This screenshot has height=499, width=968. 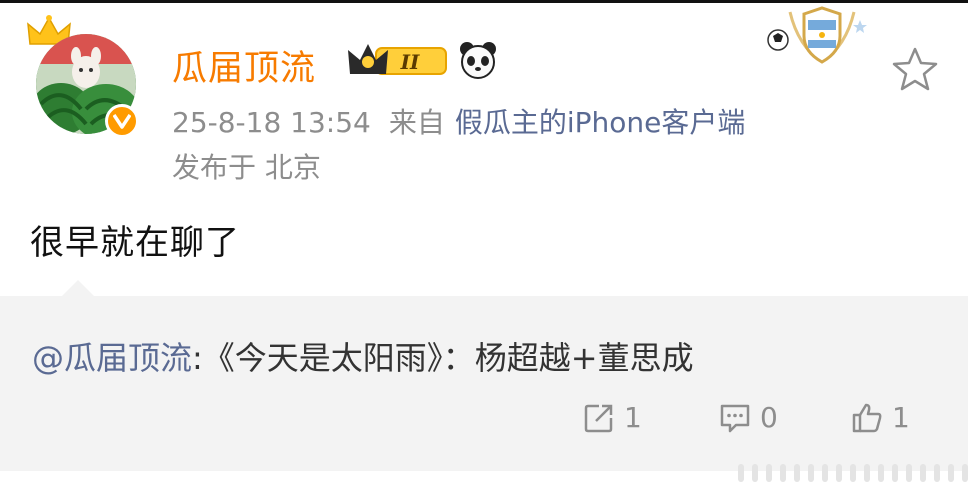 I want to click on share-button: 1, so click(x=612, y=417).